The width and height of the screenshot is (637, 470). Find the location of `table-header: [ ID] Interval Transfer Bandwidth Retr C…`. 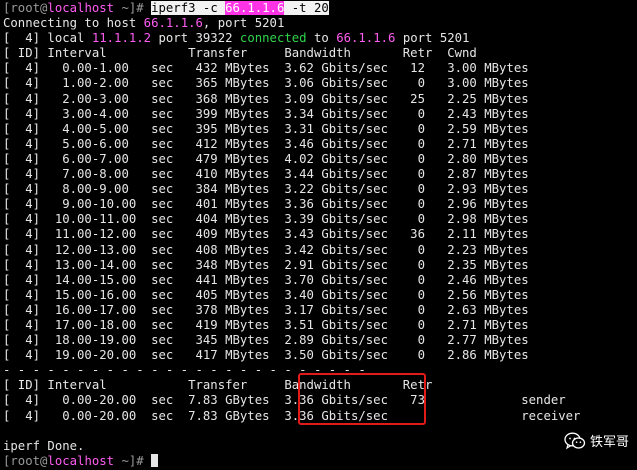

table-header: [ ID] Interval Transfer Bandwidth Retr C… is located at coordinates (240, 53).